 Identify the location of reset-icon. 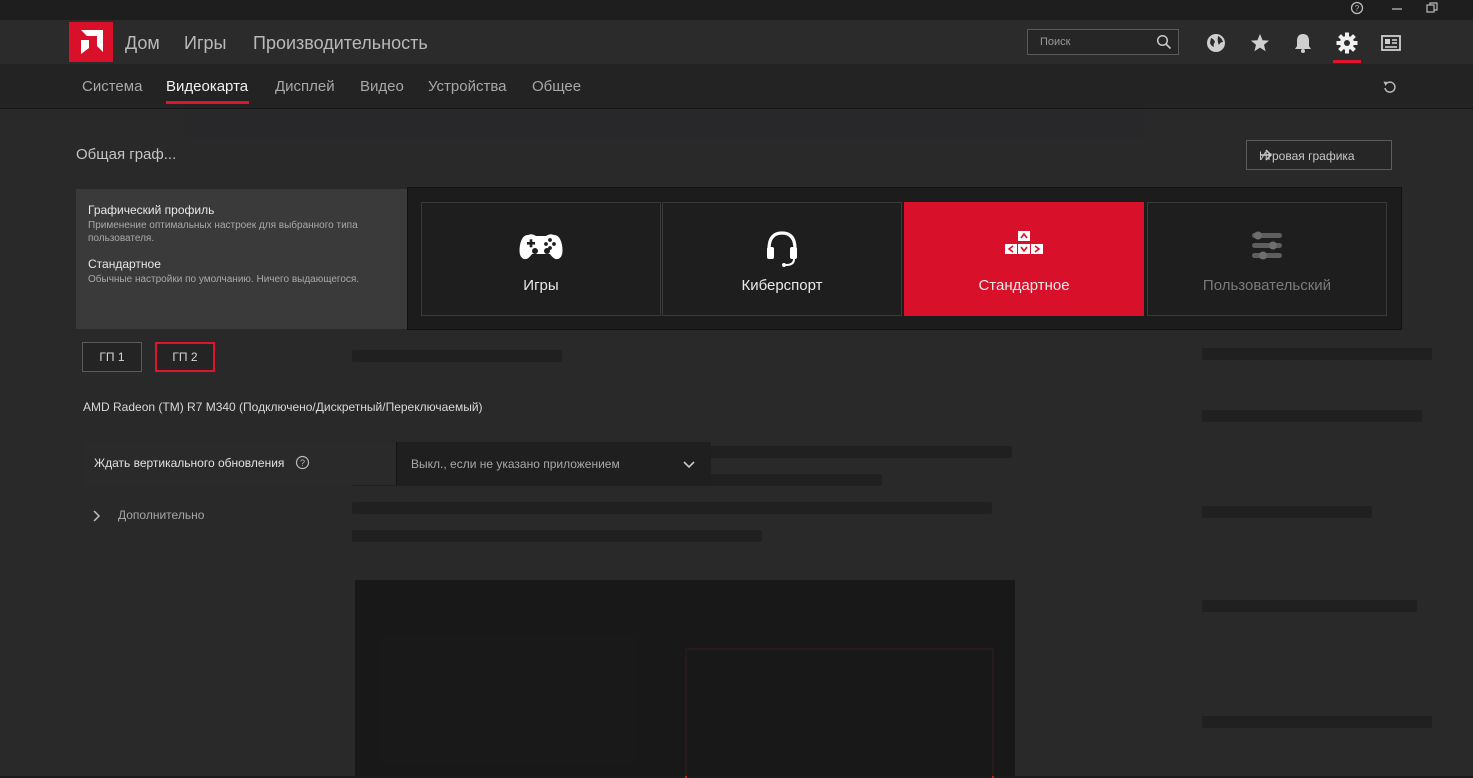
(1390, 89).